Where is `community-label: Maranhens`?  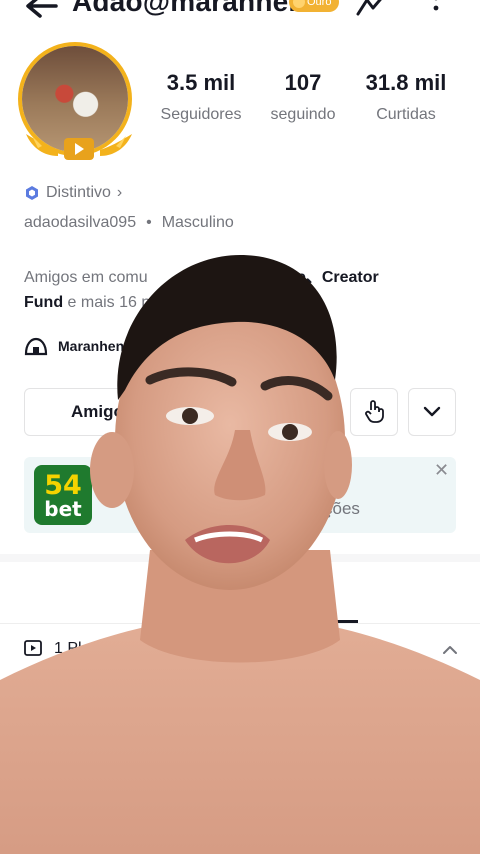
community-label: Maranhens is located at coordinates (95, 346).